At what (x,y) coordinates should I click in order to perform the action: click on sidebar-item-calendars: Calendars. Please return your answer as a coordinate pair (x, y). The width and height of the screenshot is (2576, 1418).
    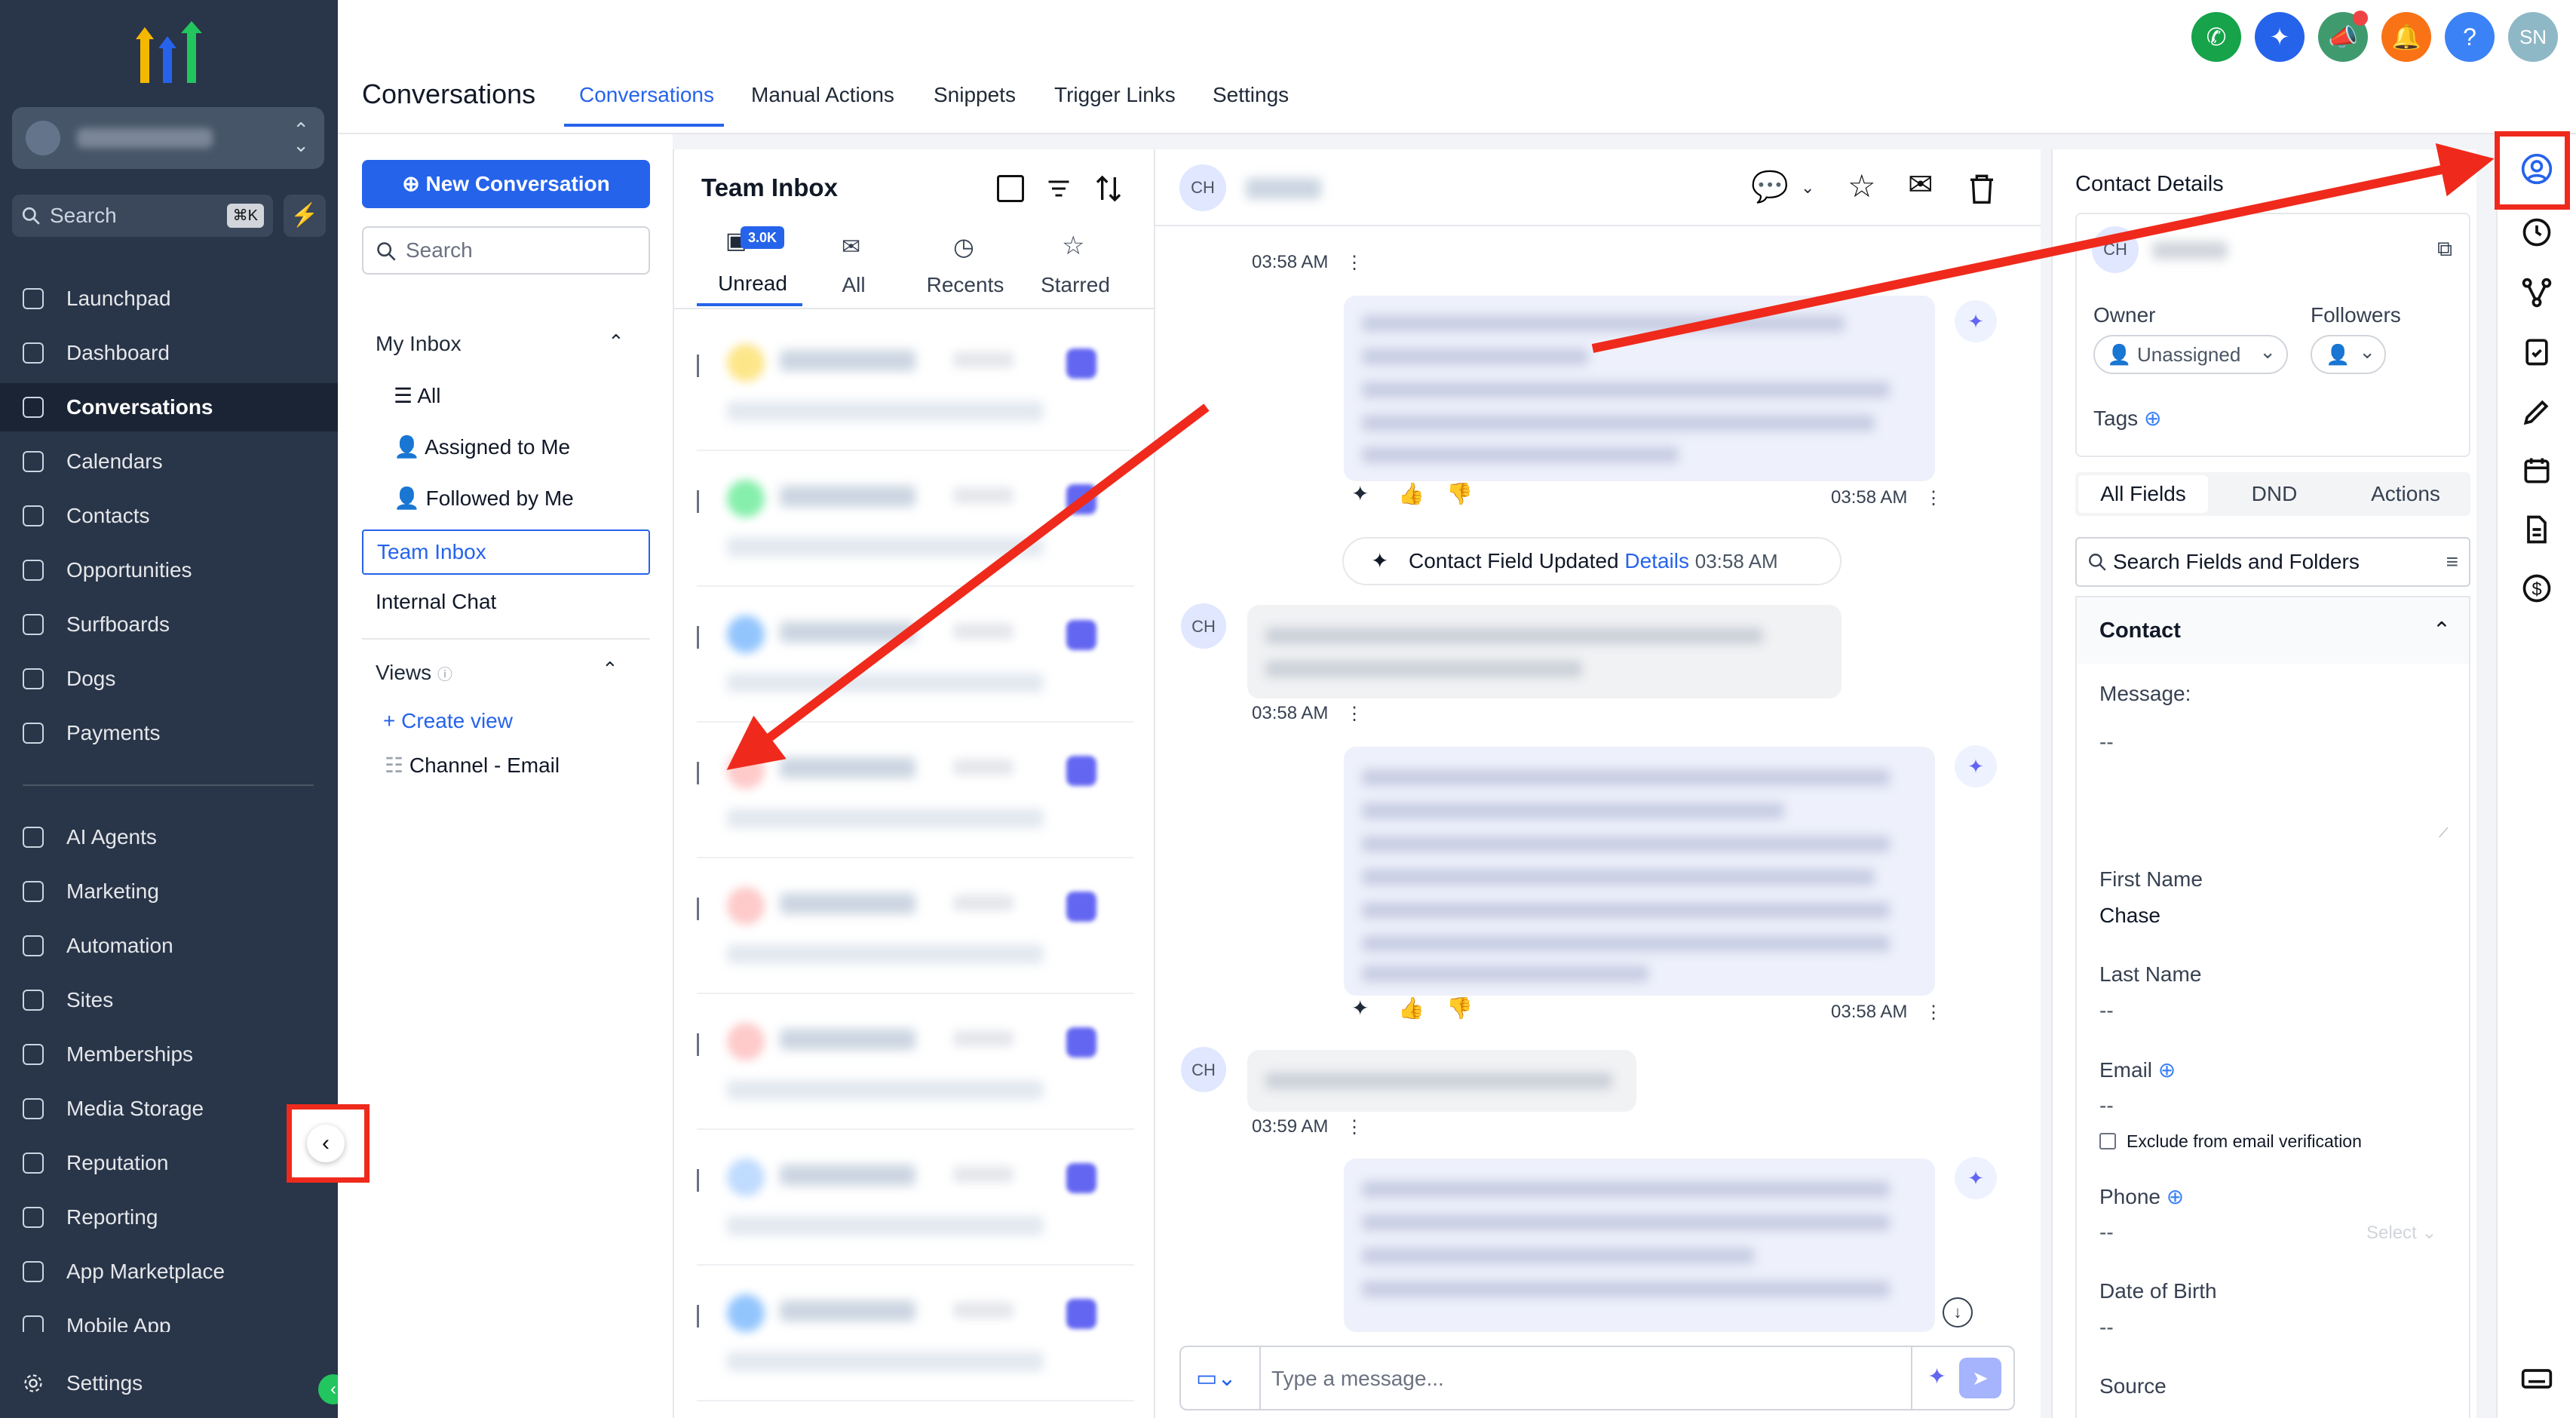
    Looking at the image, I should click on (169, 461).